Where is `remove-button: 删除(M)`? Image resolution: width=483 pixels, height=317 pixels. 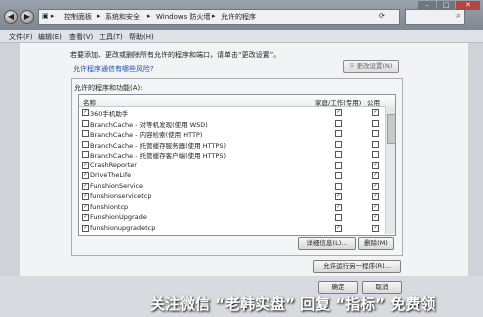
remove-button: 删除(M) is located at coordinates (376, 243).